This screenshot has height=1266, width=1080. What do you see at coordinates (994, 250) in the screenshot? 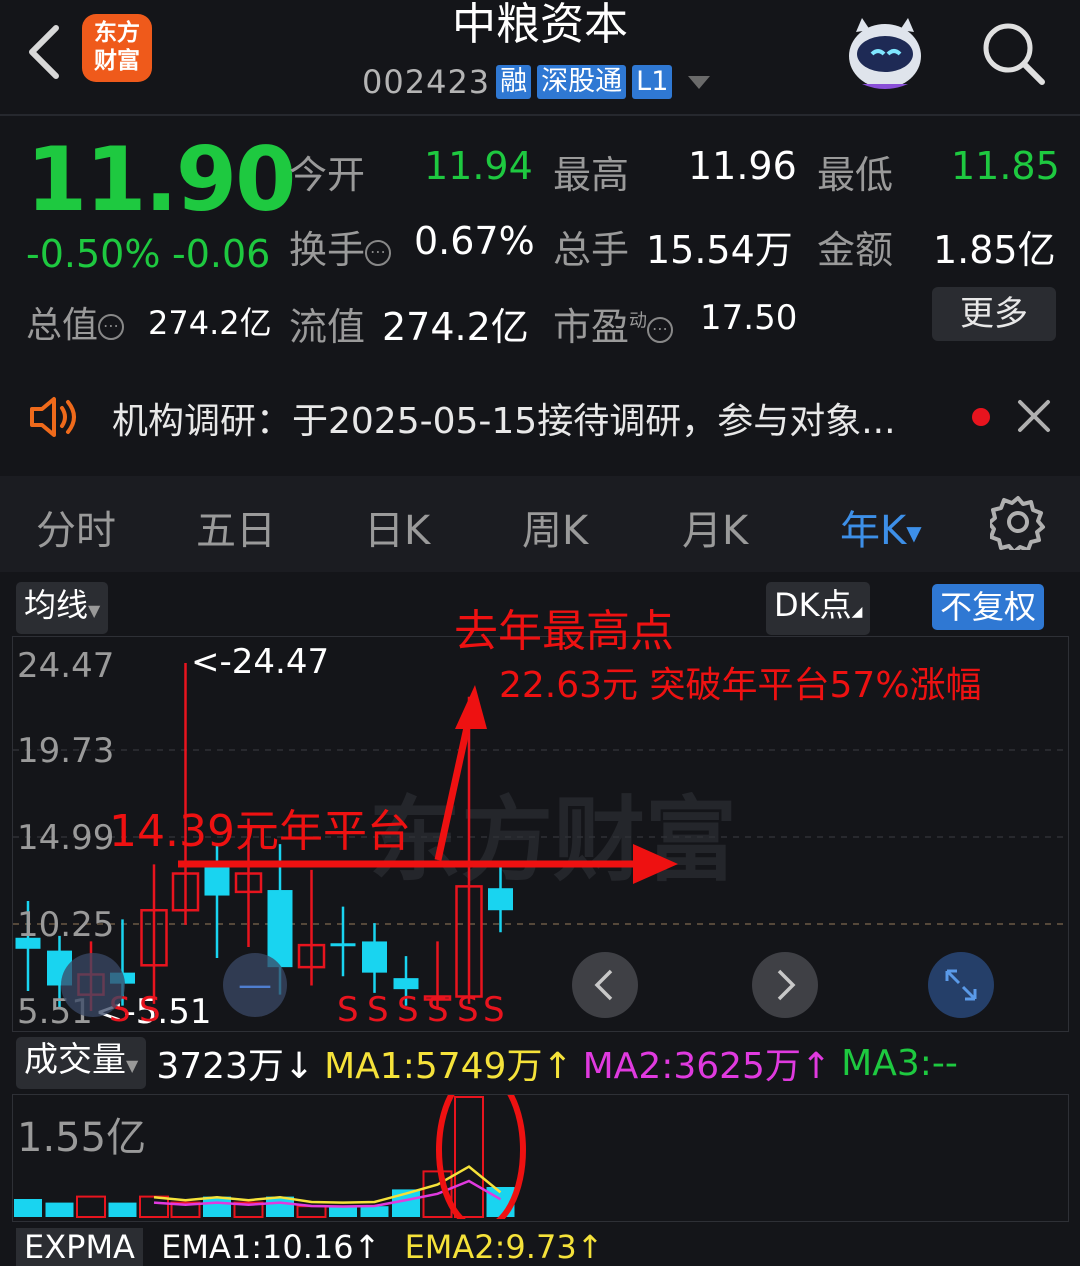
I see `amount-value: 1.85亿` at bounding box center [994, 250].